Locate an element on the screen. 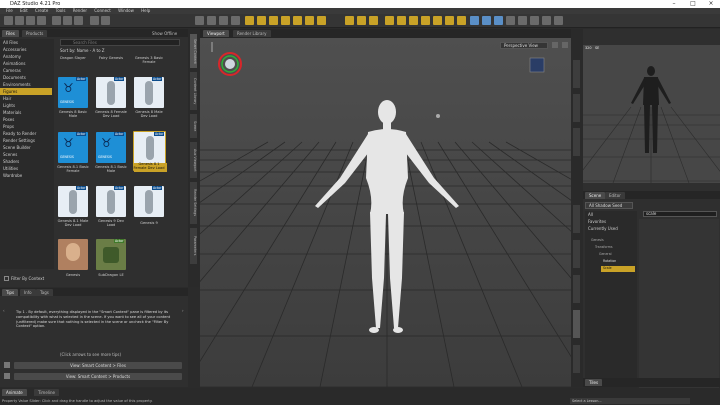 Image resolution: width=720 pixels, height=405 pixels. redo-icon is located at coordinates (105, 20).